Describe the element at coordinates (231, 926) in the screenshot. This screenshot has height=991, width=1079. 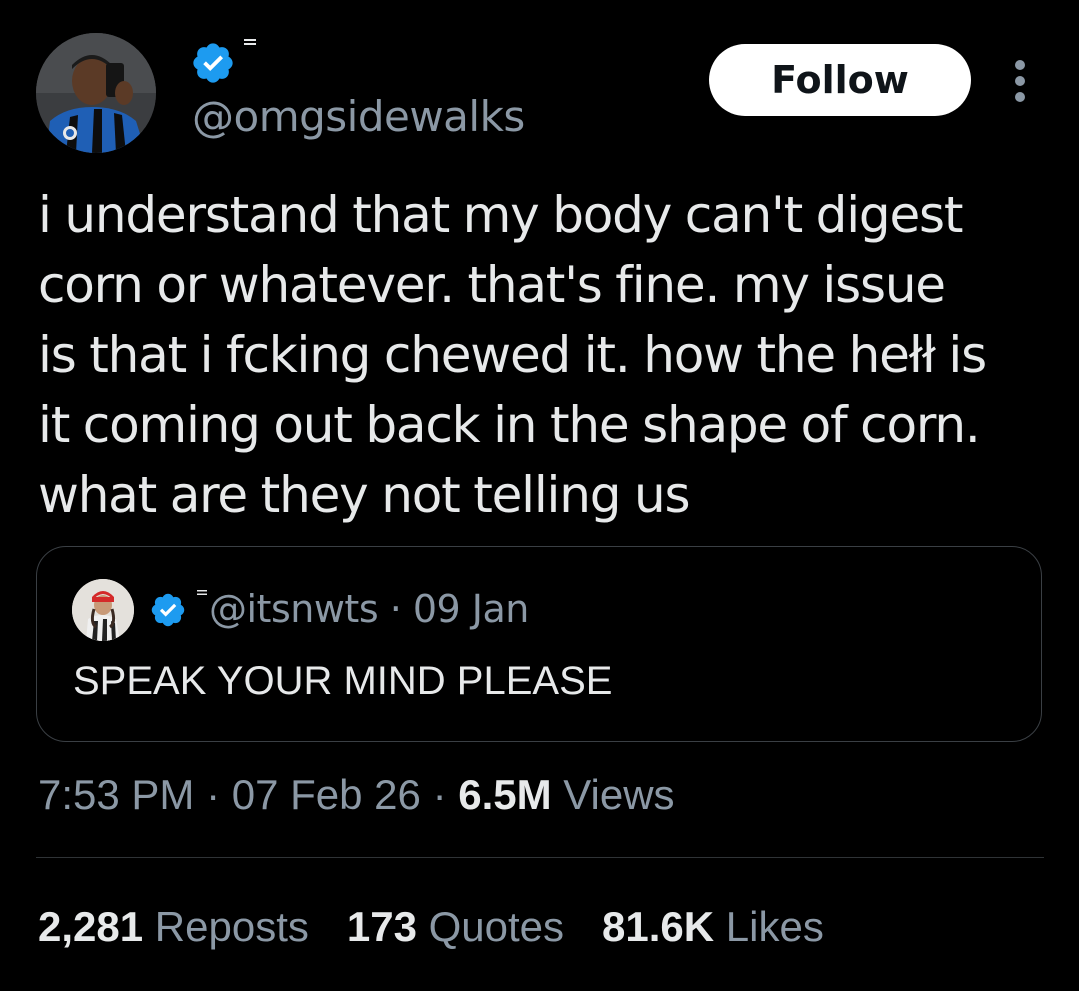
I see `reposts-label: Reposts` at that location.